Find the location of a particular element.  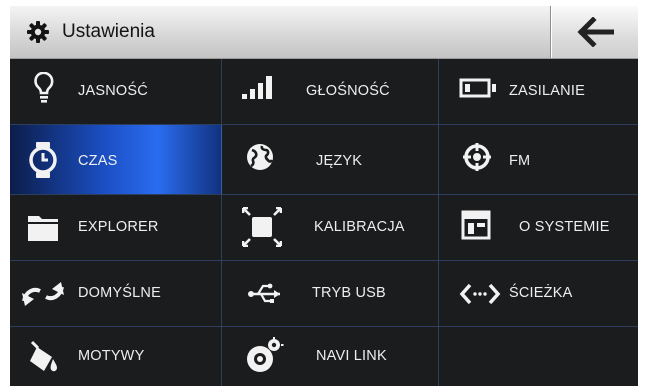

usb-icon is located at coordinates (264, 295).